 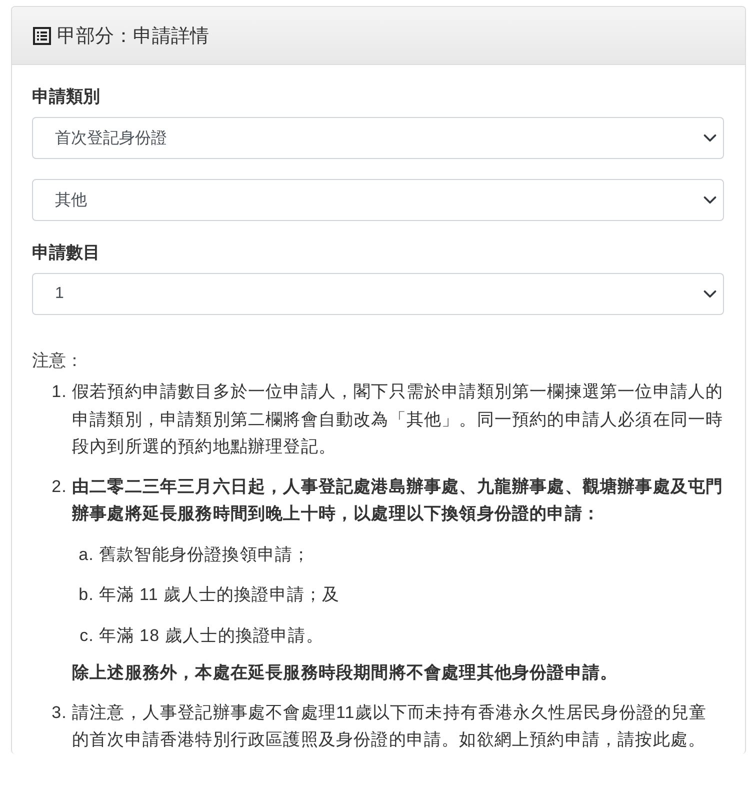 I want to click on field-label: 申請類別, so click(x=66, y=97).